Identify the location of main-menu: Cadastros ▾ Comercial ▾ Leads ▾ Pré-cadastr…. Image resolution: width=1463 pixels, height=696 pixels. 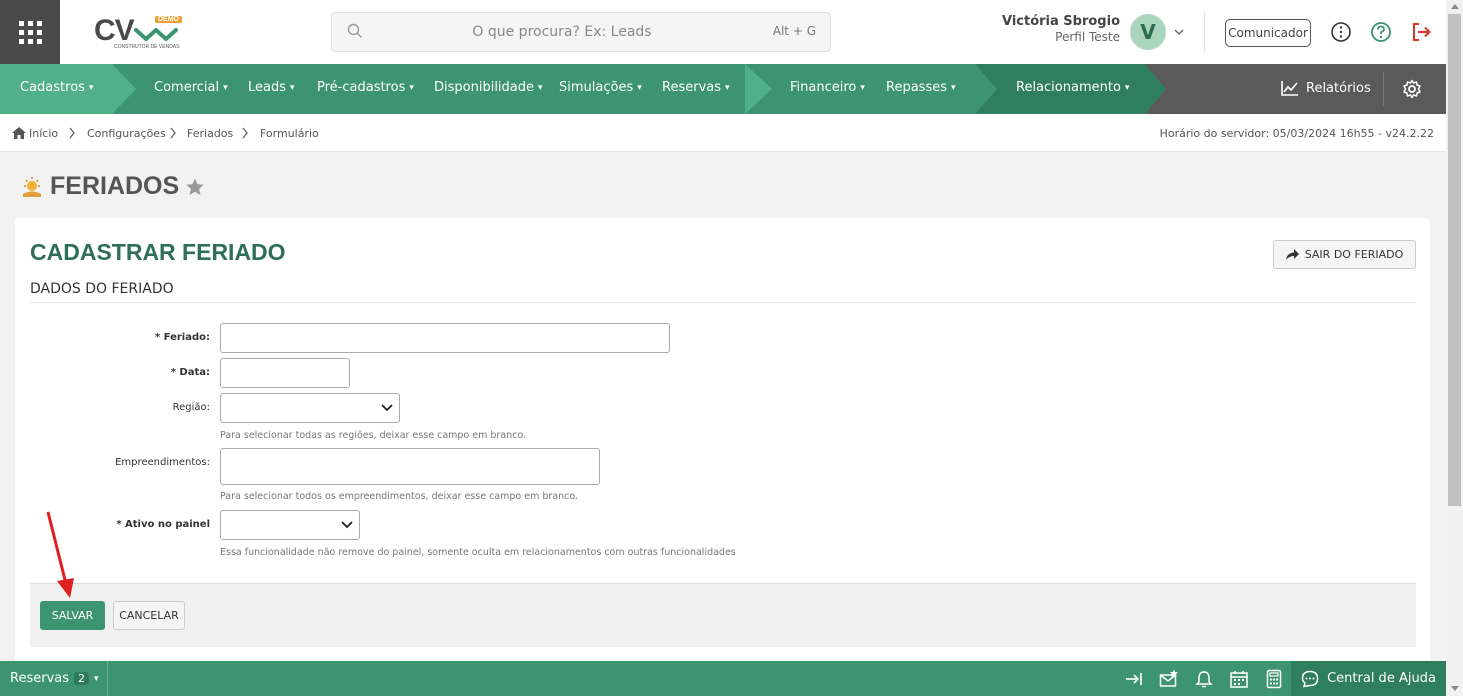
(723, 89).